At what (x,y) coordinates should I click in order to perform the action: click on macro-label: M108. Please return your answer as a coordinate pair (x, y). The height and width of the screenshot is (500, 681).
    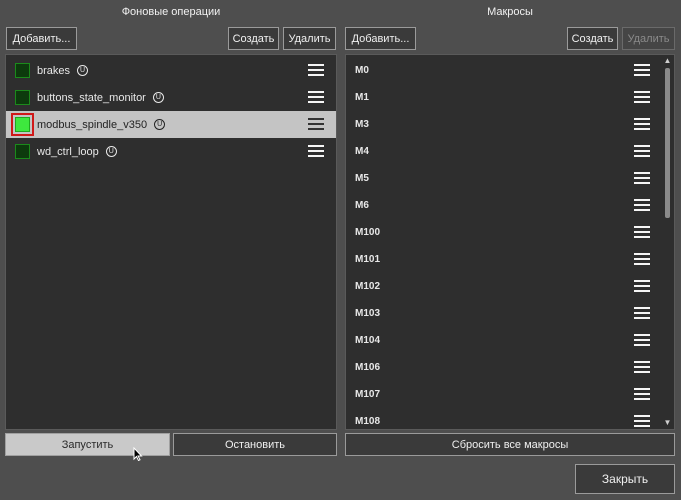
    Looking at the image, I should click on (368, 421).